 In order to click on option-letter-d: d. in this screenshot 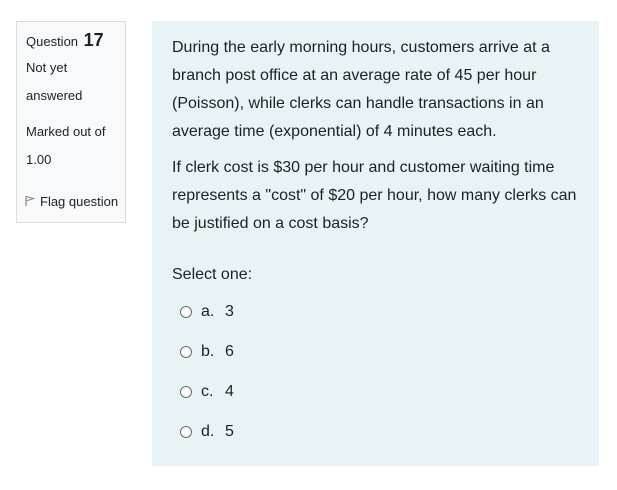, I will do `click(208, 431)`.